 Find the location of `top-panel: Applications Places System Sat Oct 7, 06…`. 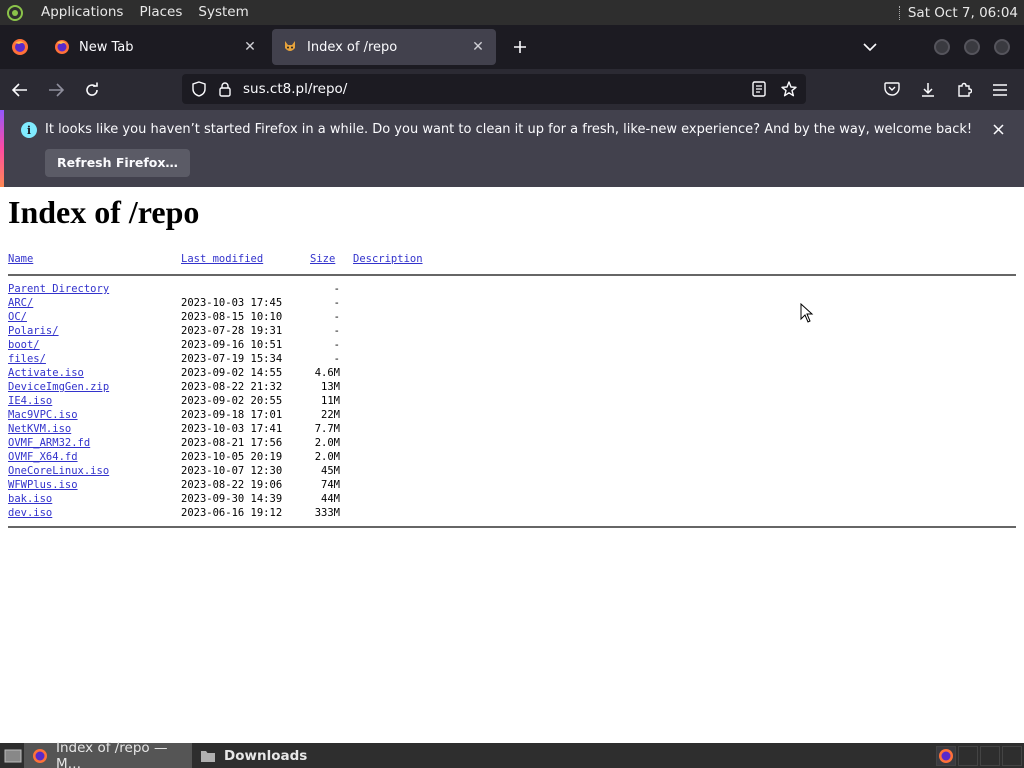

top-panel: Applications Places System Sat Oct 7, 06… is located at coordinates (512, 12).